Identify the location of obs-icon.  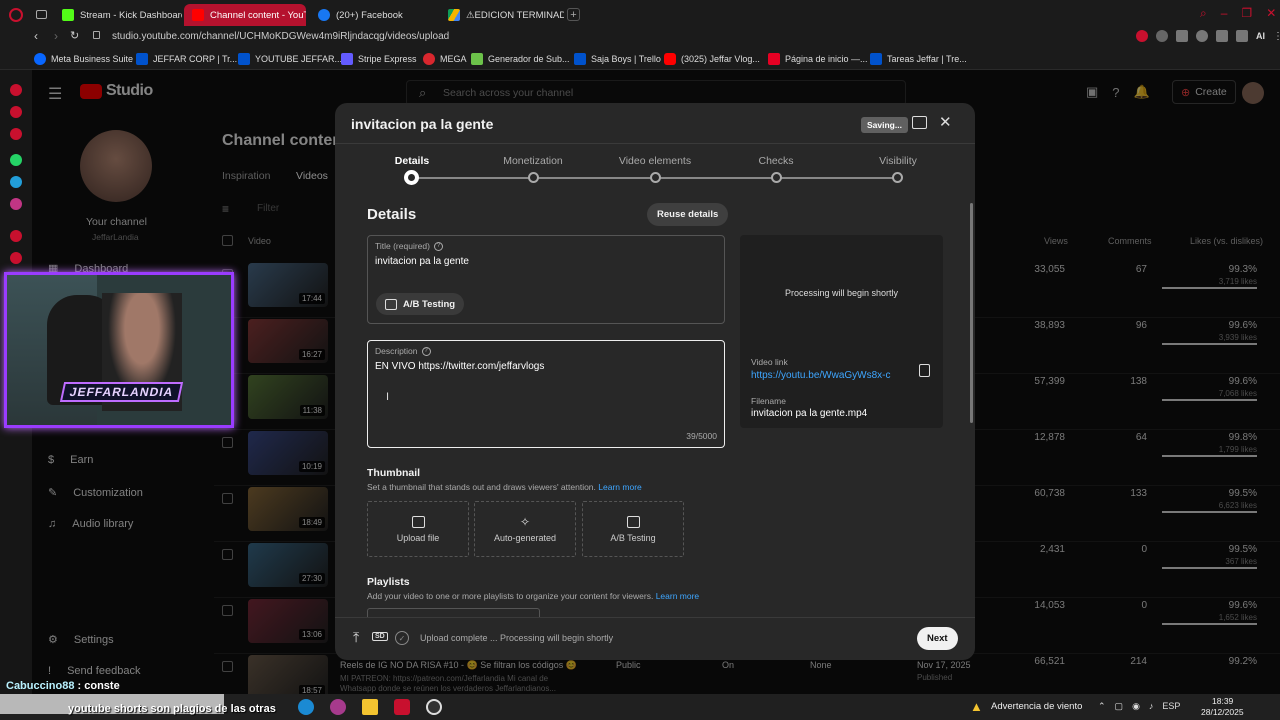
(434, 707).